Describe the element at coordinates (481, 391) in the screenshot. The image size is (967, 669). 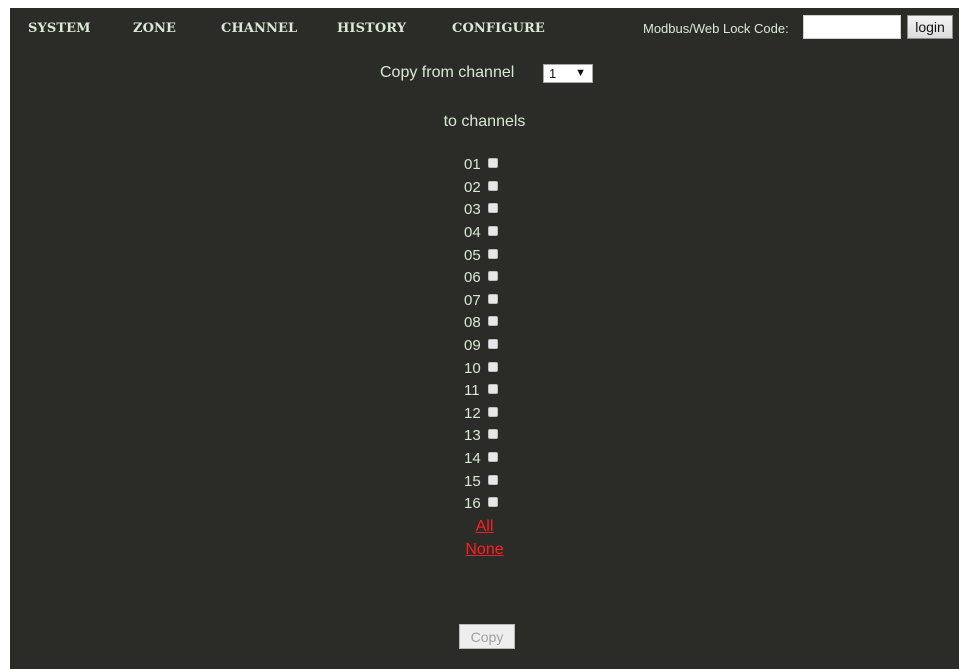
I see `channel-row-11: 11` at that location.